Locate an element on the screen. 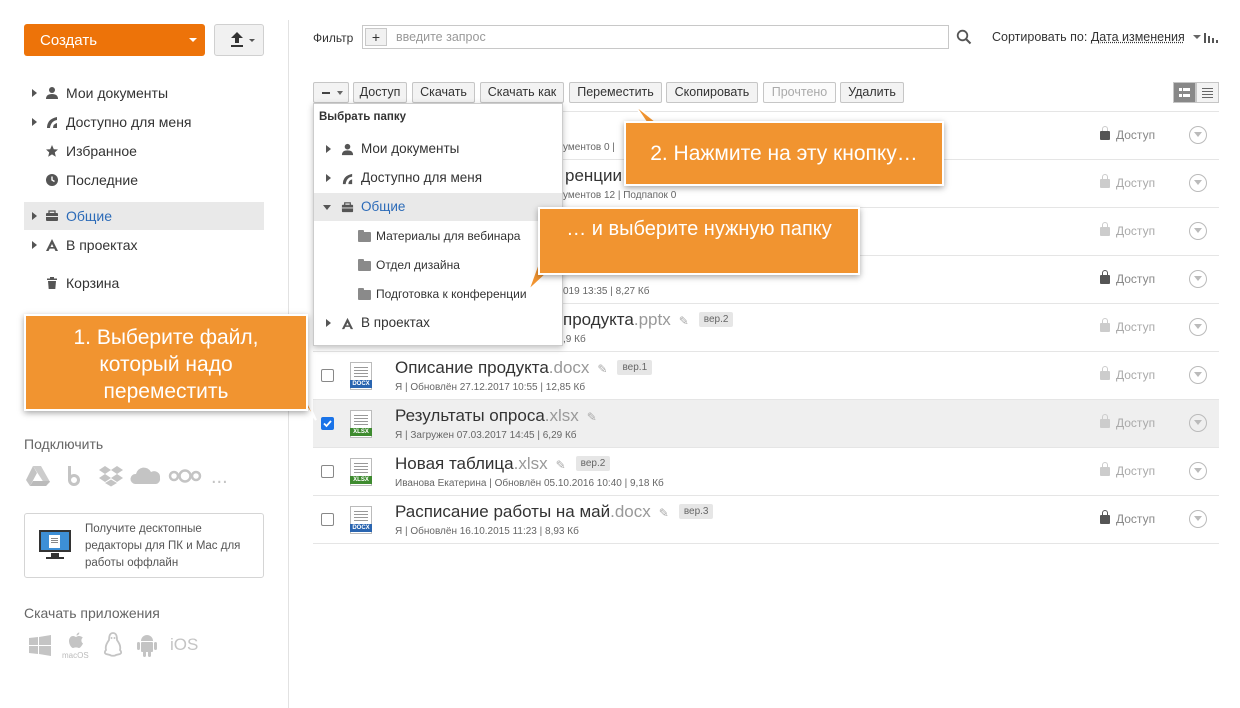 The height and width of the screenshot is (708, 1240). android-icon is located at coordinates (147, 645).